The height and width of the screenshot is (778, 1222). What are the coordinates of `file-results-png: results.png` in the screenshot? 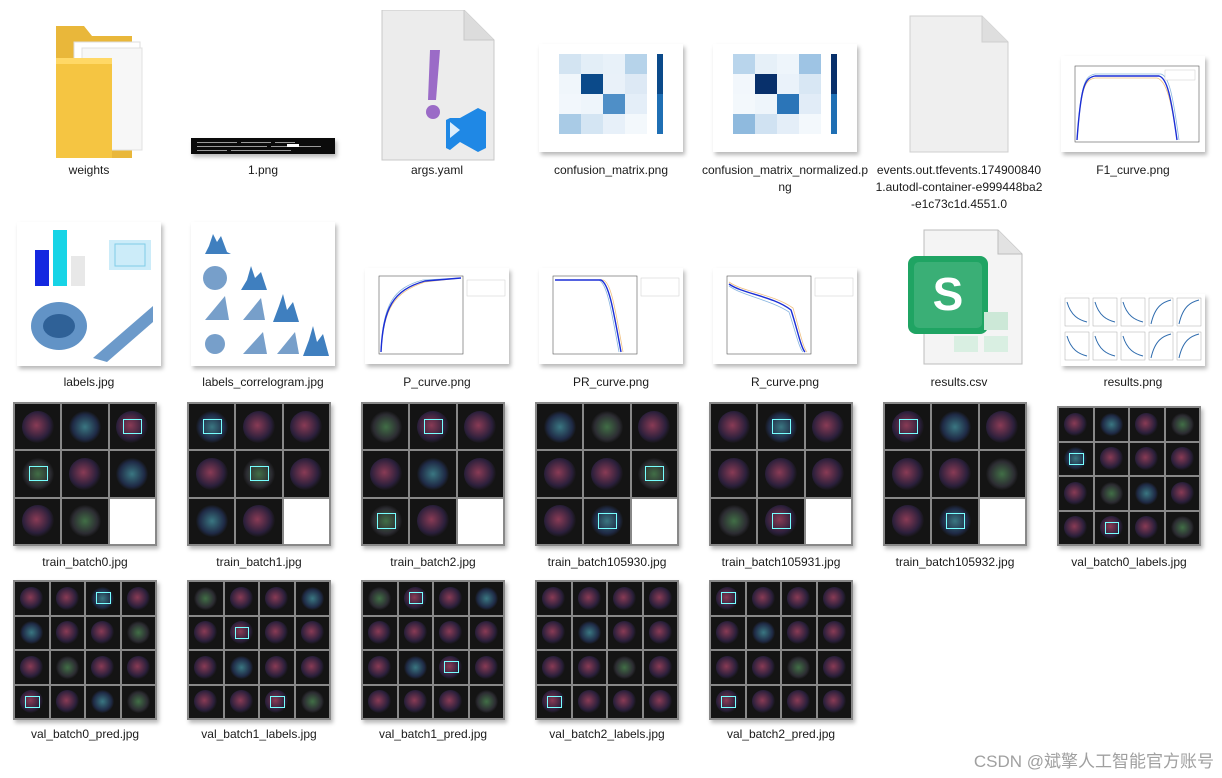 It's located at (1133, 308).